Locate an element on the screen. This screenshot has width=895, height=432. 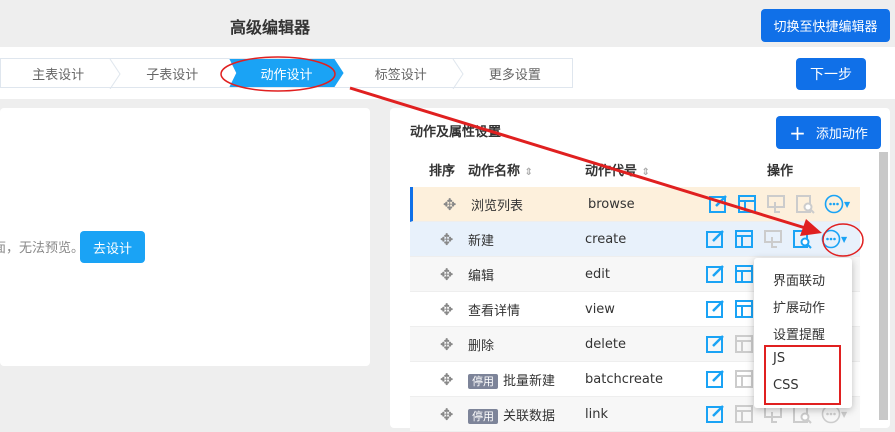
action-code: batchcreate is located at coordinates (624, 379).